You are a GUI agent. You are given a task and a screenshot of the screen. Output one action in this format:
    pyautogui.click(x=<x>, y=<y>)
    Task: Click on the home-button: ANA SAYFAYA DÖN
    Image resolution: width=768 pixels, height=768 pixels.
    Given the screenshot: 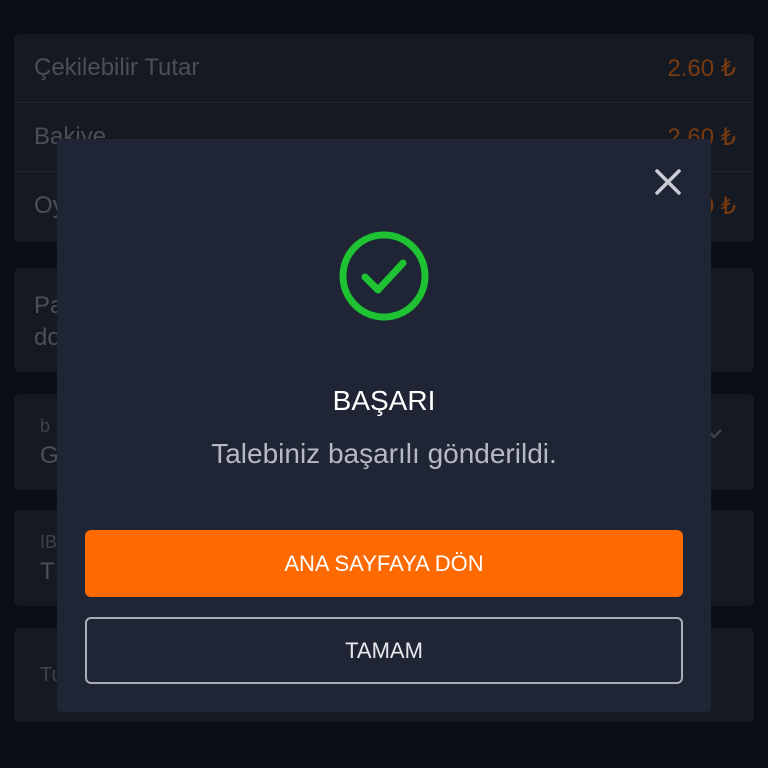 What is the action you would take?
    pyautogui.click(x=384, y=563)
    